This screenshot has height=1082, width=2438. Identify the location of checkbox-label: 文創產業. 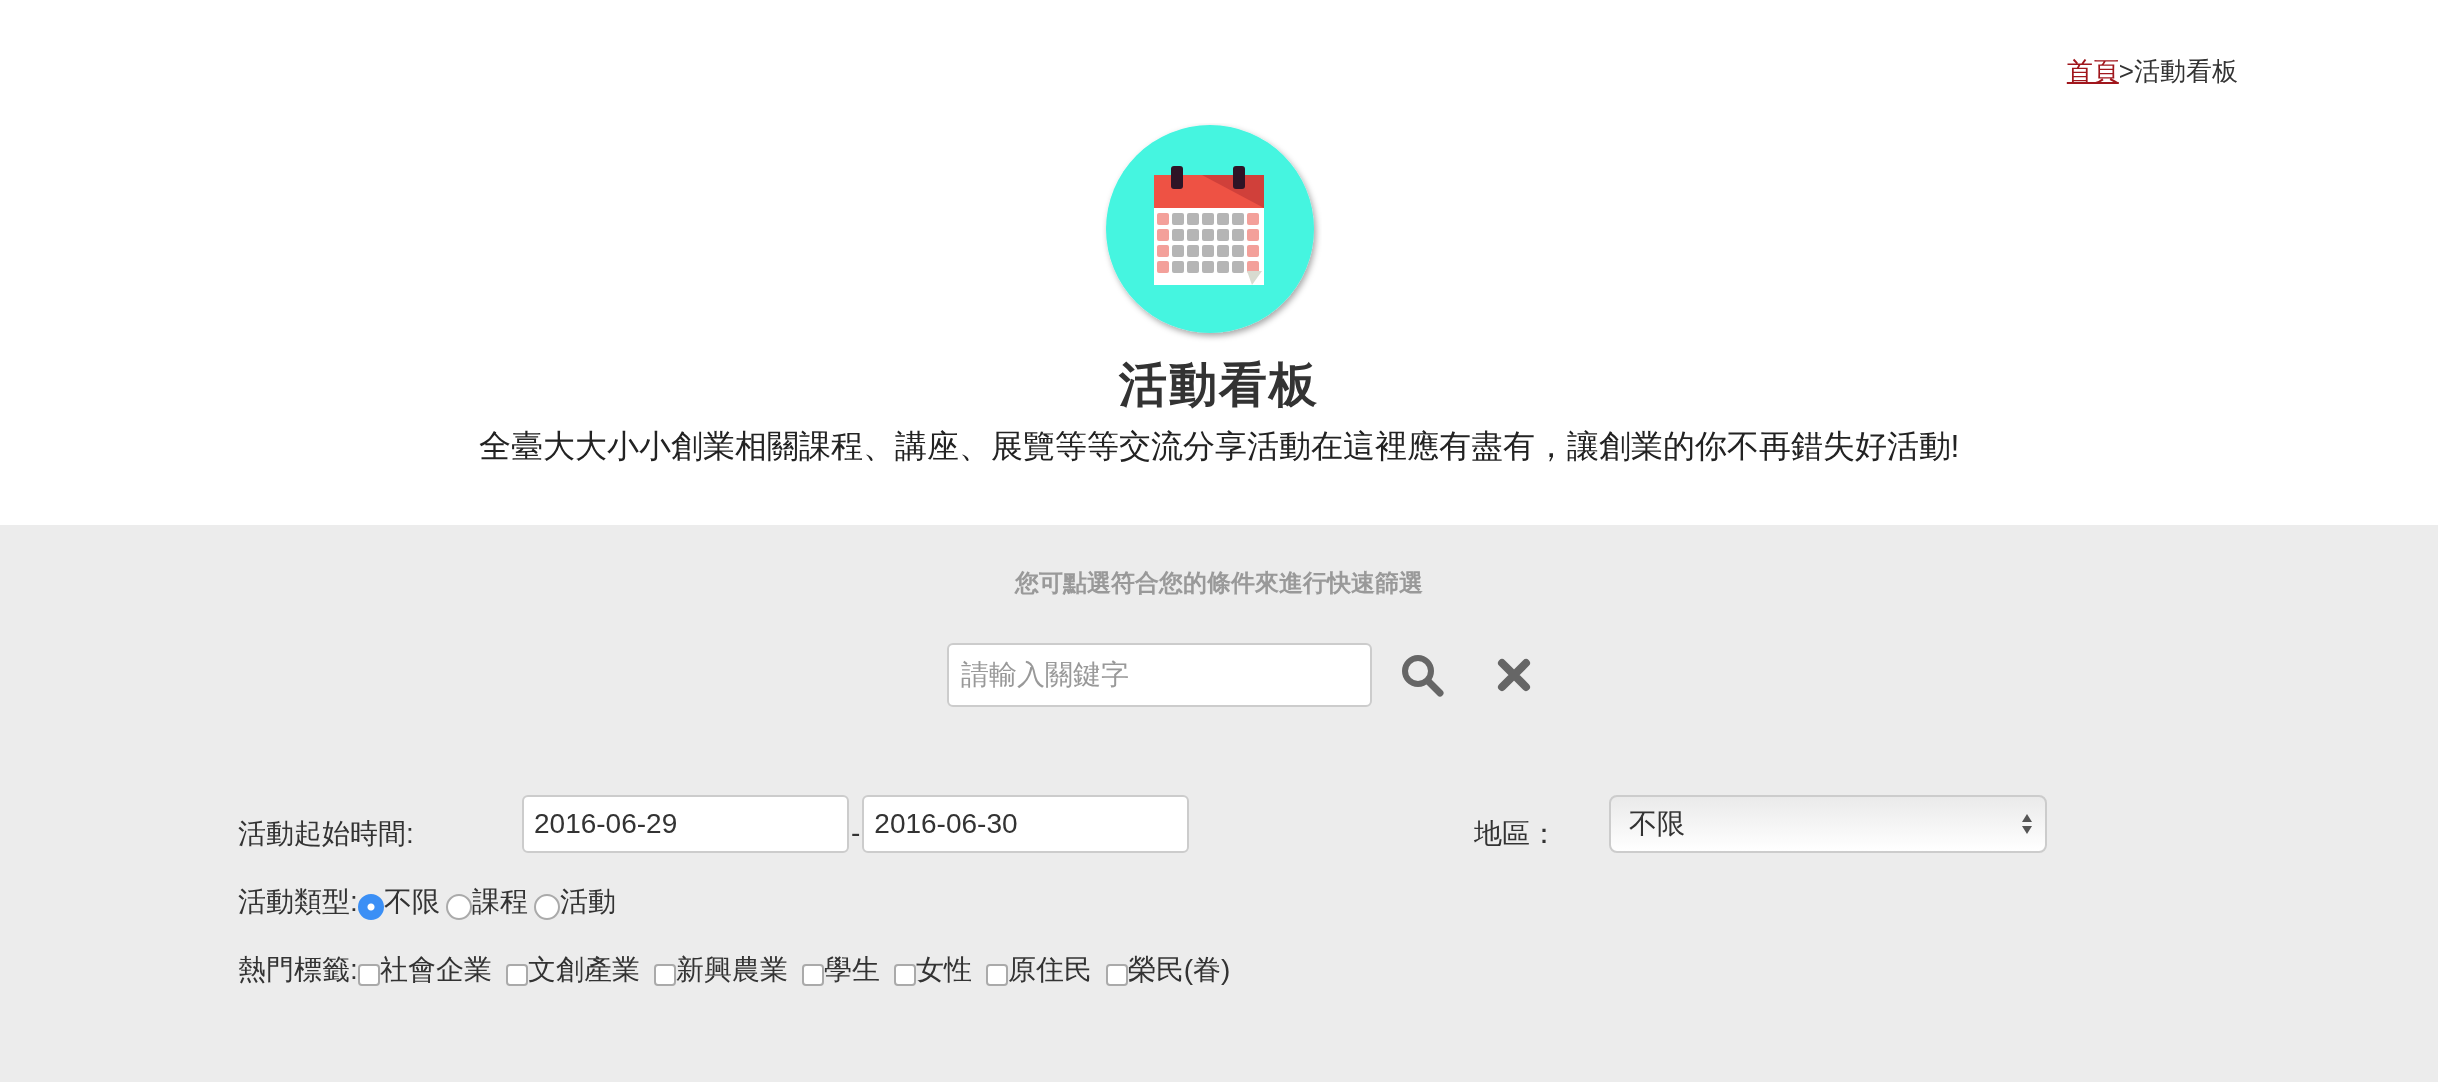
(583, 970).